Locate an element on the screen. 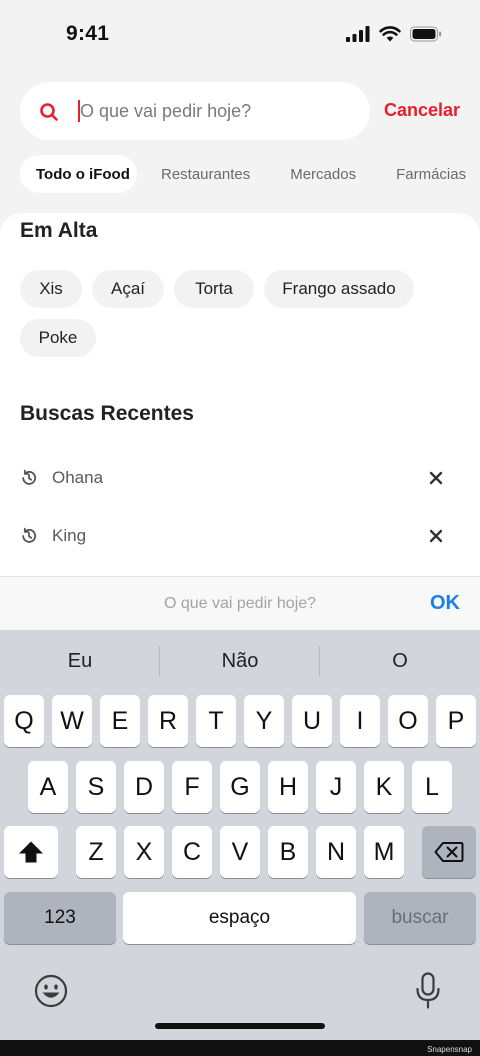 The width and height of the screenshot is (480, 1056). suggestion-item: Eu is located at coordinates (80, 661).